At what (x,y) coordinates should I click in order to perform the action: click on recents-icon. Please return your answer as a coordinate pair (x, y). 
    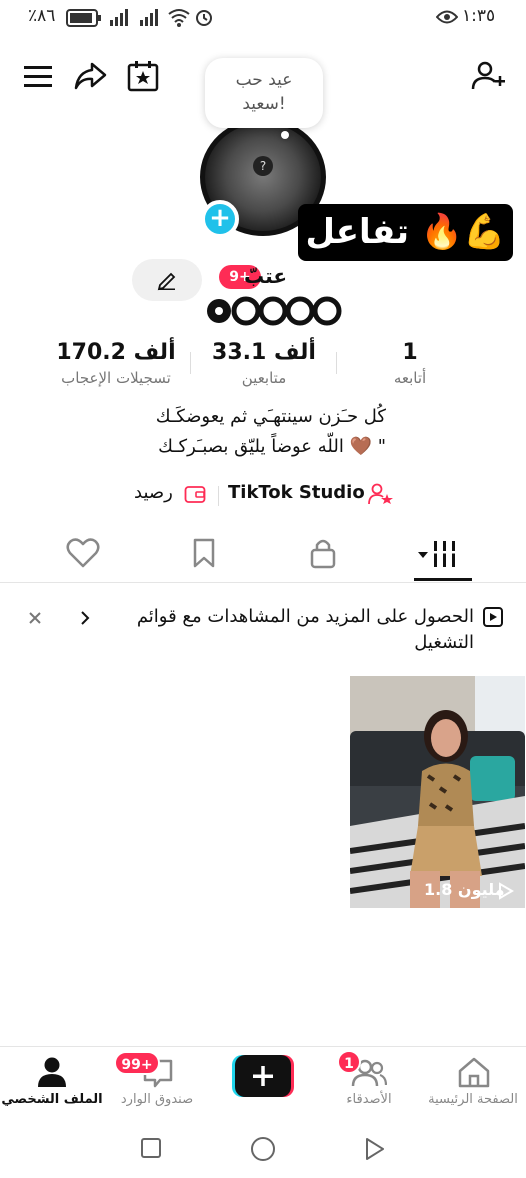
    Looking at the image, I should click on (151, 1148).